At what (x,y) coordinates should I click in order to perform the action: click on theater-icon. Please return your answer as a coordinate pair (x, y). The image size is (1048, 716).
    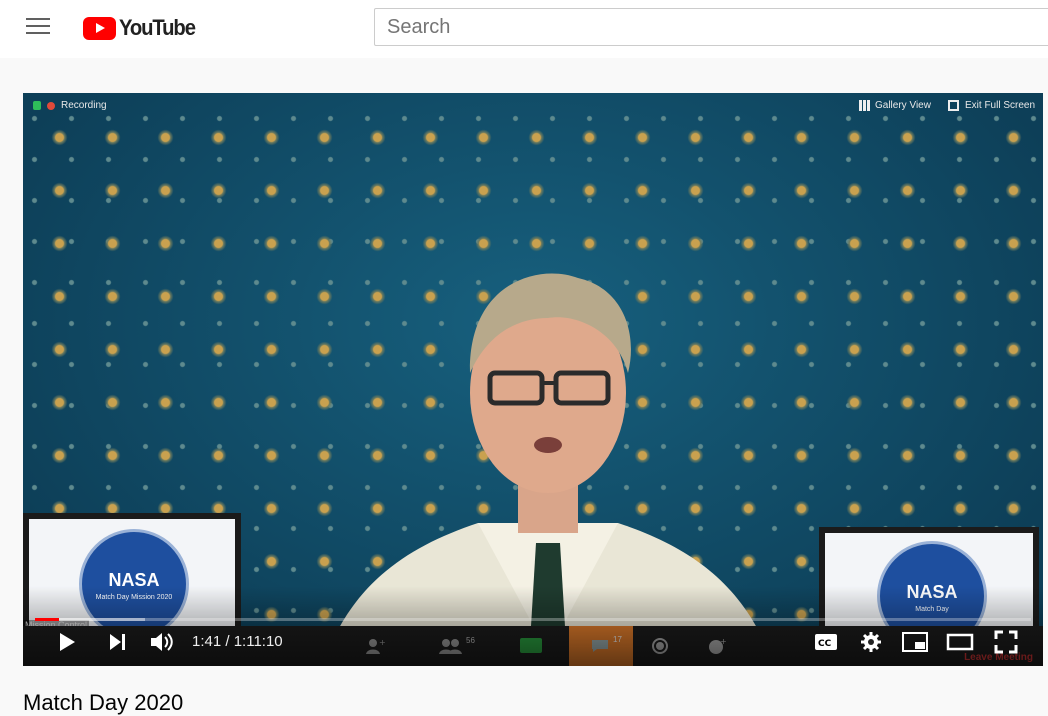
    Looking at the image, I should click on (960, 642).